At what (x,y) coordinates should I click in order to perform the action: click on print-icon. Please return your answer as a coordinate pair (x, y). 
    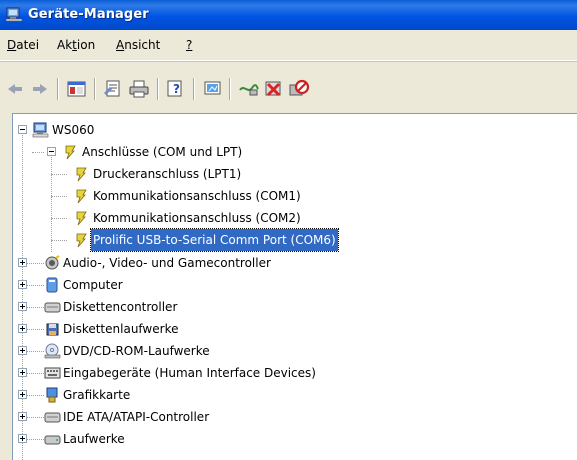
    Looking at the image, I should click on (139, 89).